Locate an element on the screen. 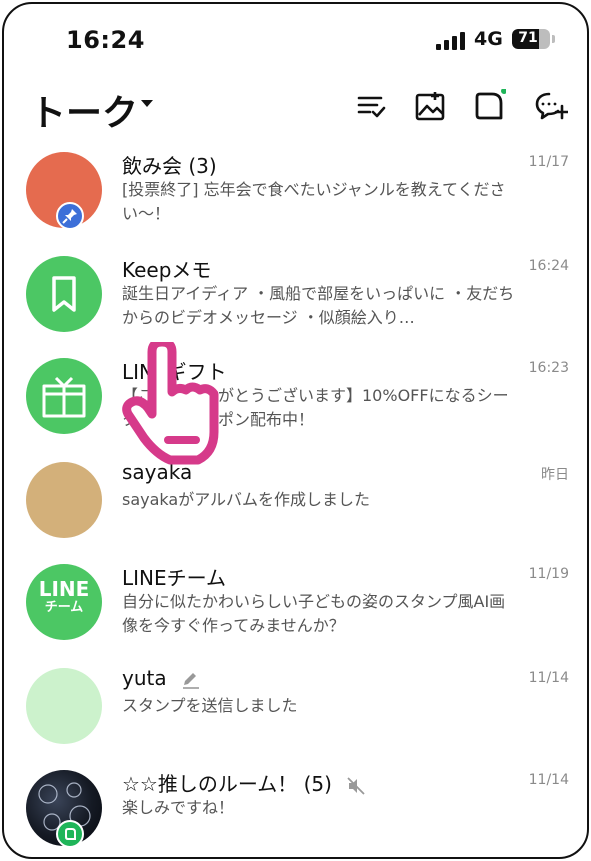 The height and width of the screenshot is (861, 591). chat-time: 16:23 is located at coordinates (548, 368).